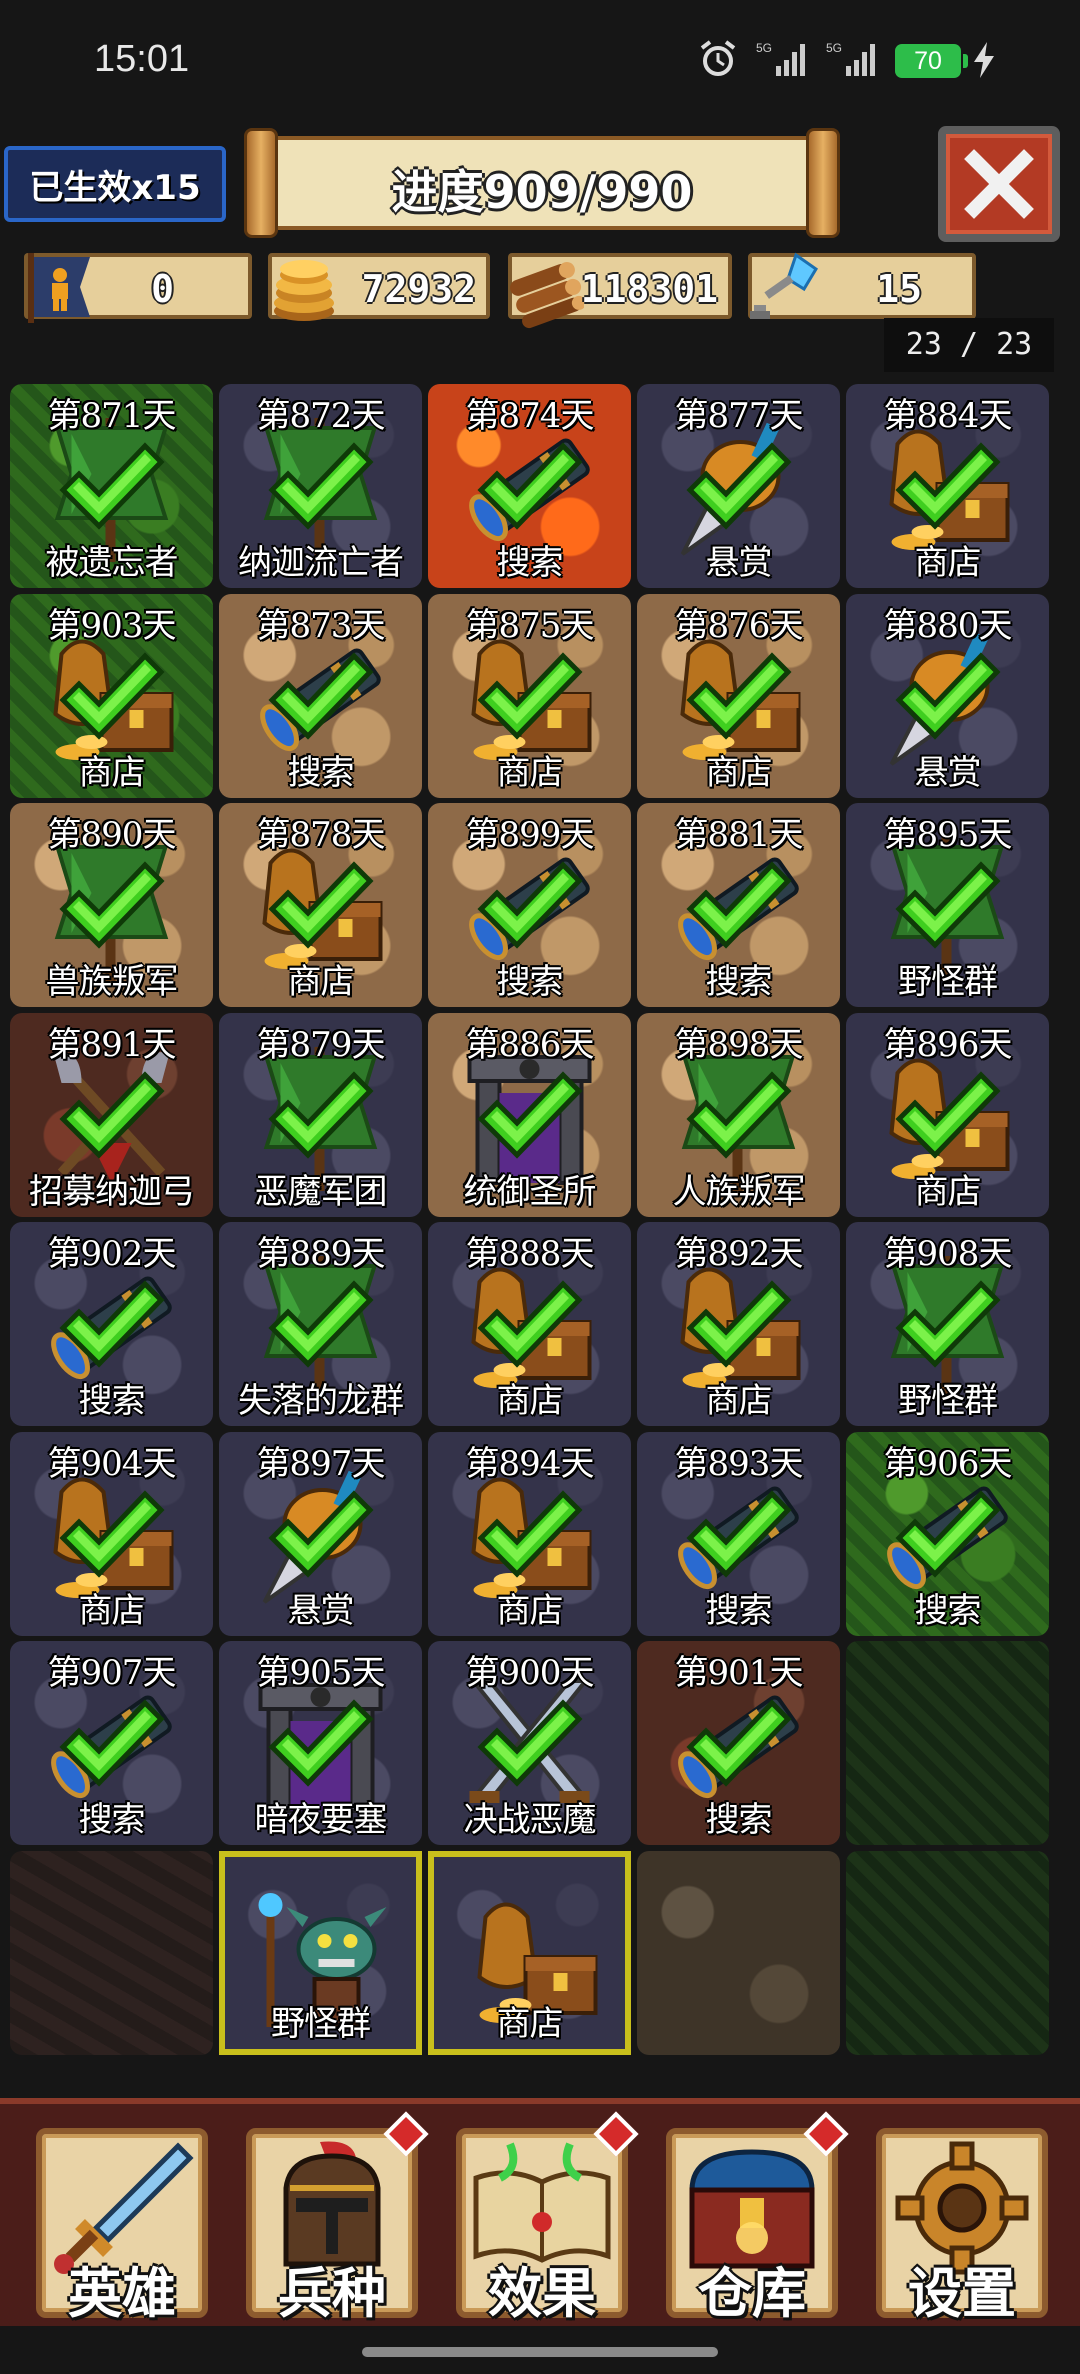 Image resolution: width=1080 pixels, height=2374 pixels. Describe the element at coordinates (542, 2219) in the screenshot. I see `nav-tab-spellbook: 效果` at that location.